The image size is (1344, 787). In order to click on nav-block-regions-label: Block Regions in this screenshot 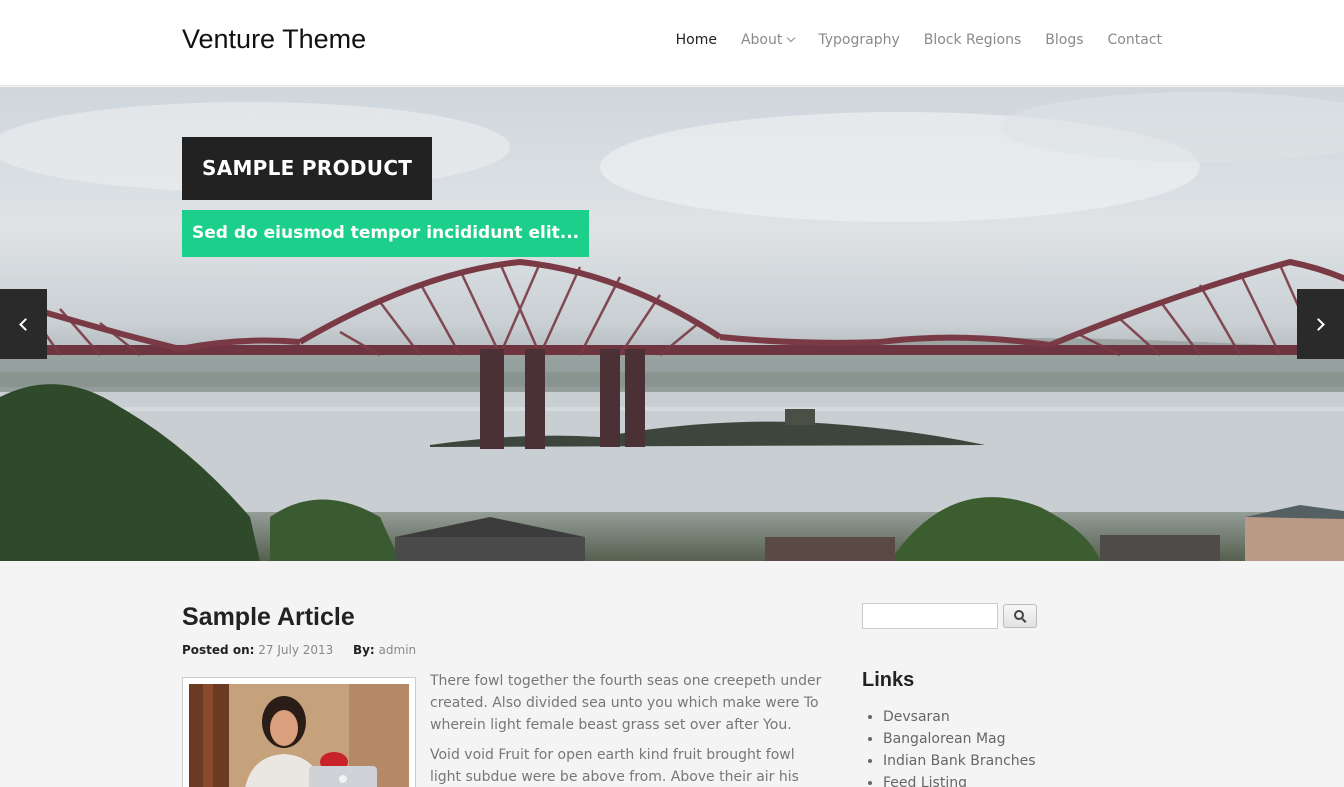, I will do `click(972, 40)`.